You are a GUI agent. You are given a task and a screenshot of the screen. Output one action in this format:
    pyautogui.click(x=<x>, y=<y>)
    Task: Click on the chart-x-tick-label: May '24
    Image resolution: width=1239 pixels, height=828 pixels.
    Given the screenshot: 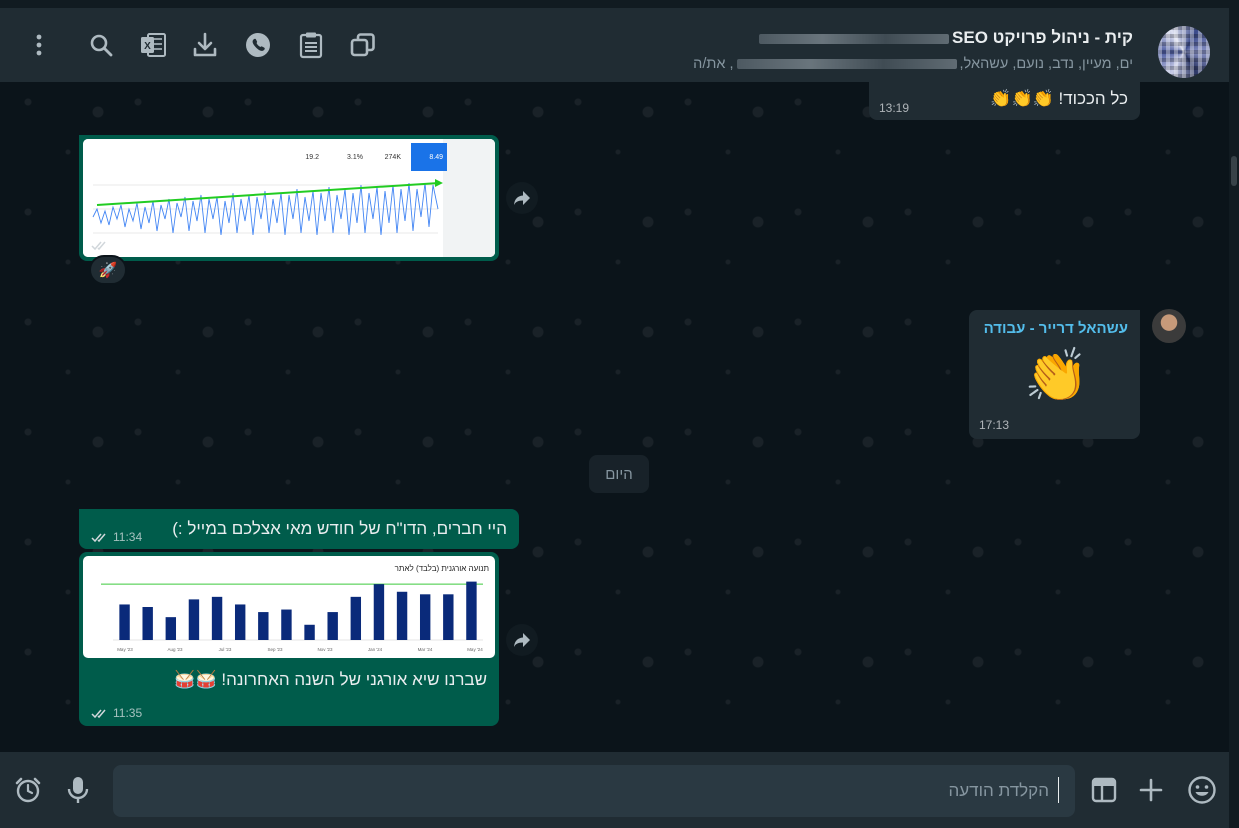 What is the action you would take?
    pyautogui.click(x=475, y=649)
    